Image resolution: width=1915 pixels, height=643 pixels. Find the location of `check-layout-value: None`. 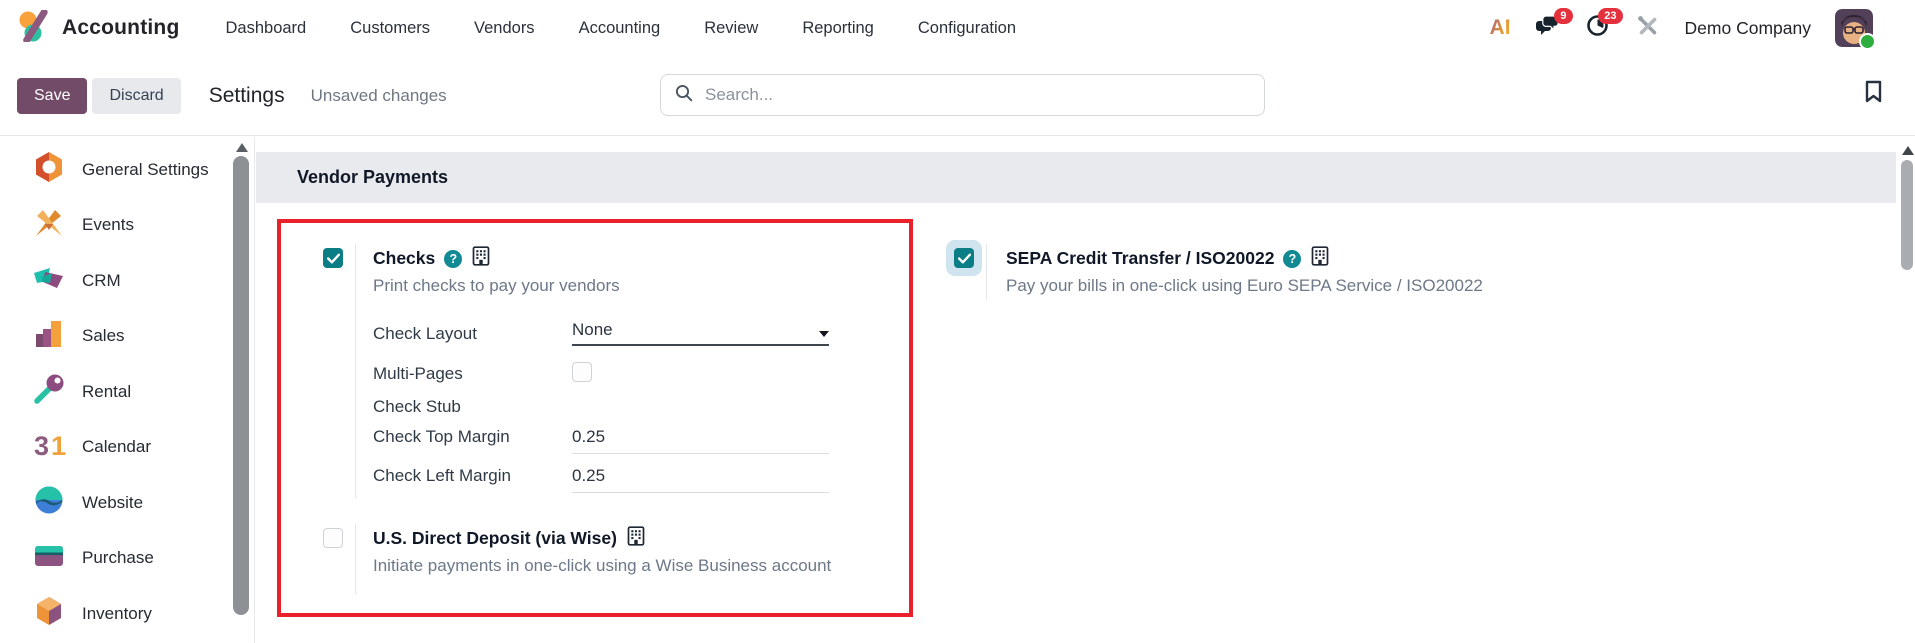

check-layout-value: None is located at coordinates (592, 329).